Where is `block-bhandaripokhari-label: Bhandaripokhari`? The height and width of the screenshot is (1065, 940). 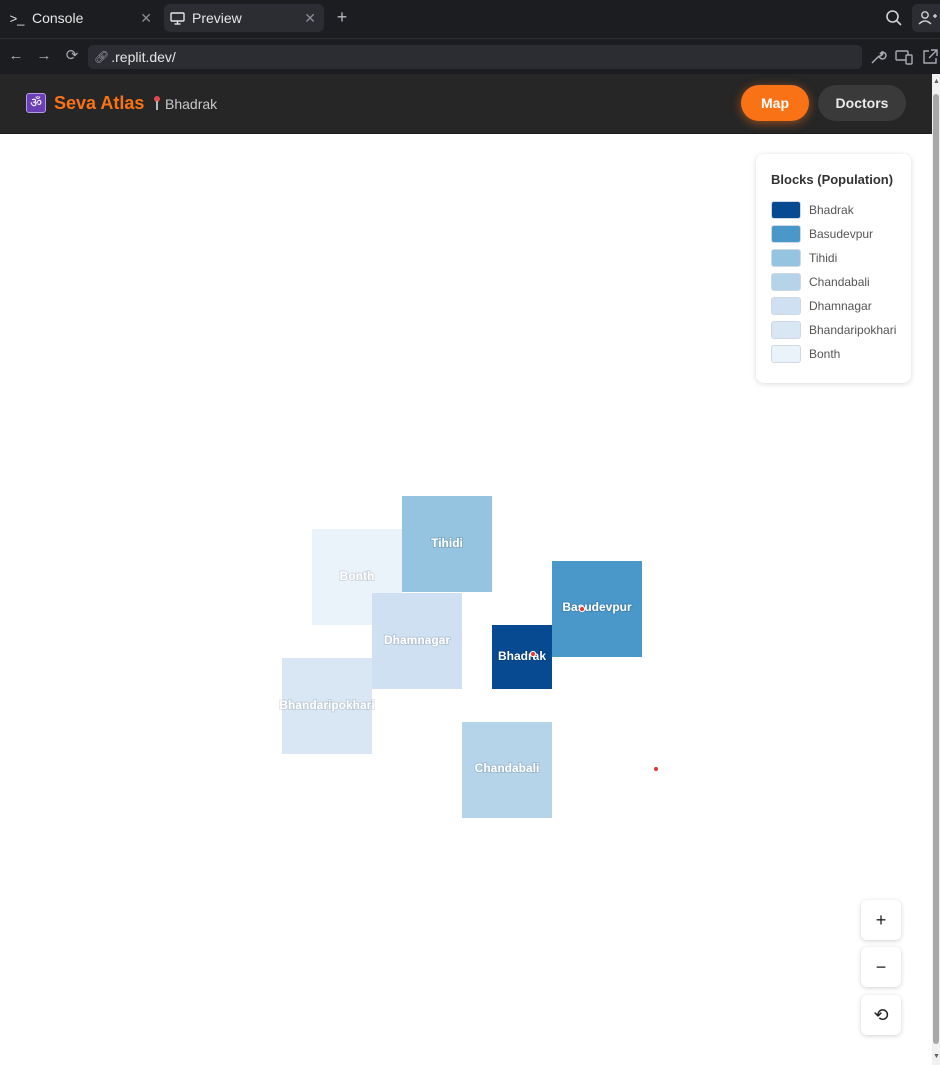 block-bhandaripokhari-label: Bhandaripokhari is located at coordinates (326, 705).